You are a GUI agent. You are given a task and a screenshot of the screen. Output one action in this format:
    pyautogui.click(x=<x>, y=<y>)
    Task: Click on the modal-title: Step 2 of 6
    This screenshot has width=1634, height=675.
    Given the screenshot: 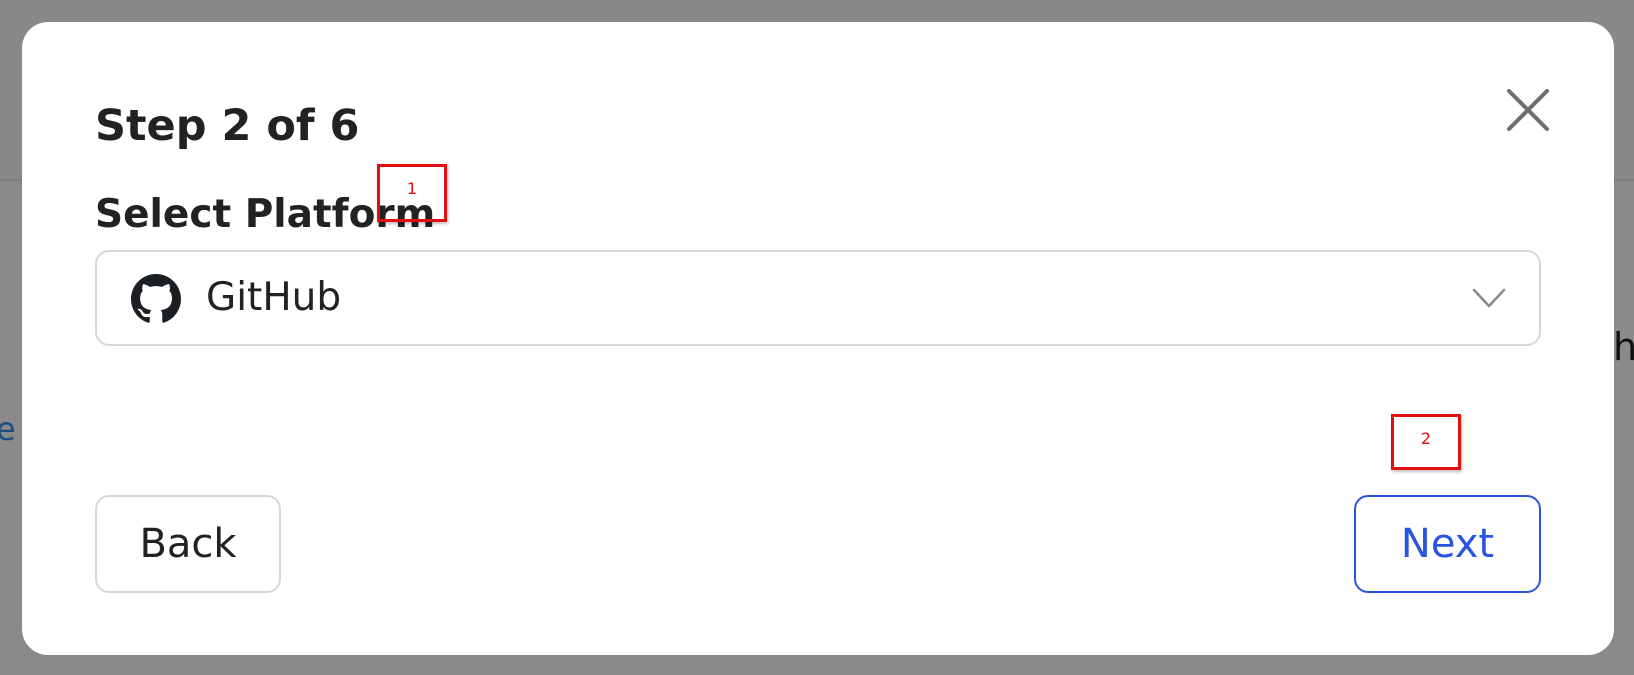 What is the action you would take?
    pyautogui.click(x=227, y=126)
    